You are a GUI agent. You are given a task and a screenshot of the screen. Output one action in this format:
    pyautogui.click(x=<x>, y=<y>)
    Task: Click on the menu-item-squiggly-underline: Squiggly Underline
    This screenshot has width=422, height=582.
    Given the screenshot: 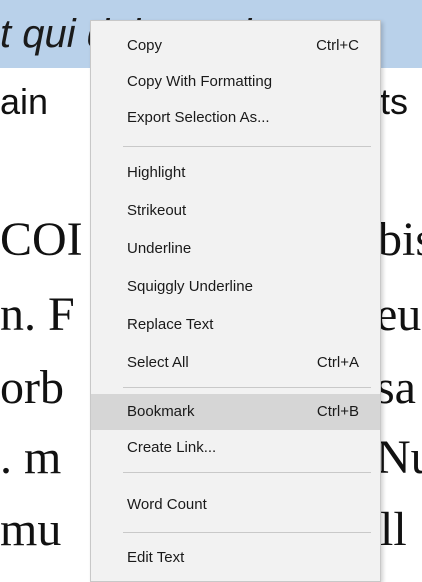 What is the action you would take?
    pyautogui.click(x=235, y=287)
    